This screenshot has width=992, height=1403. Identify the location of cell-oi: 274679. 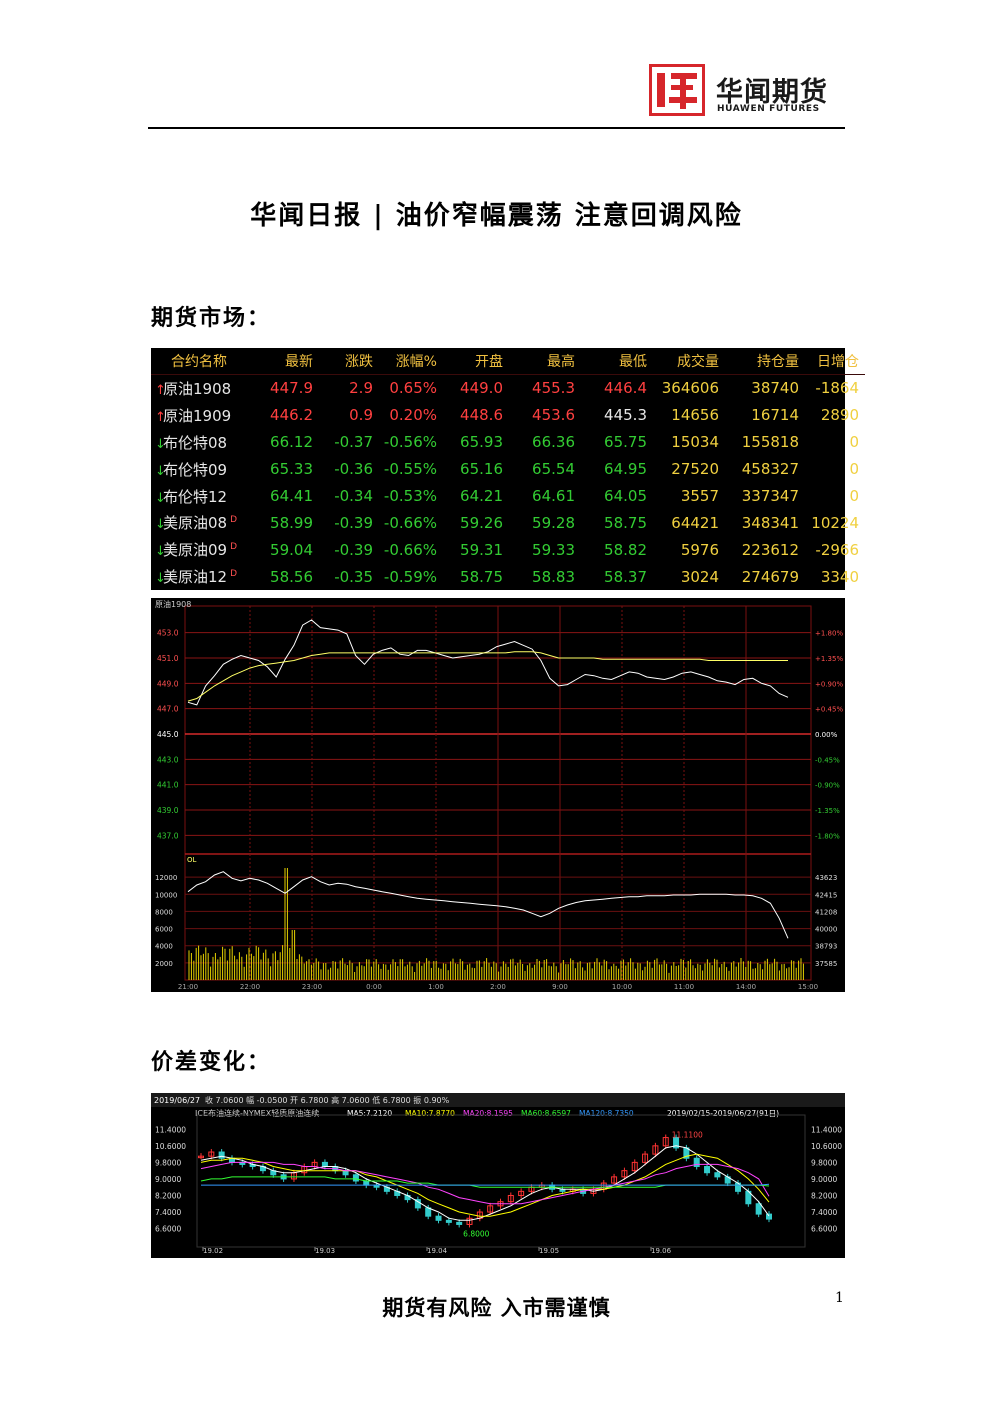
(770, 576).